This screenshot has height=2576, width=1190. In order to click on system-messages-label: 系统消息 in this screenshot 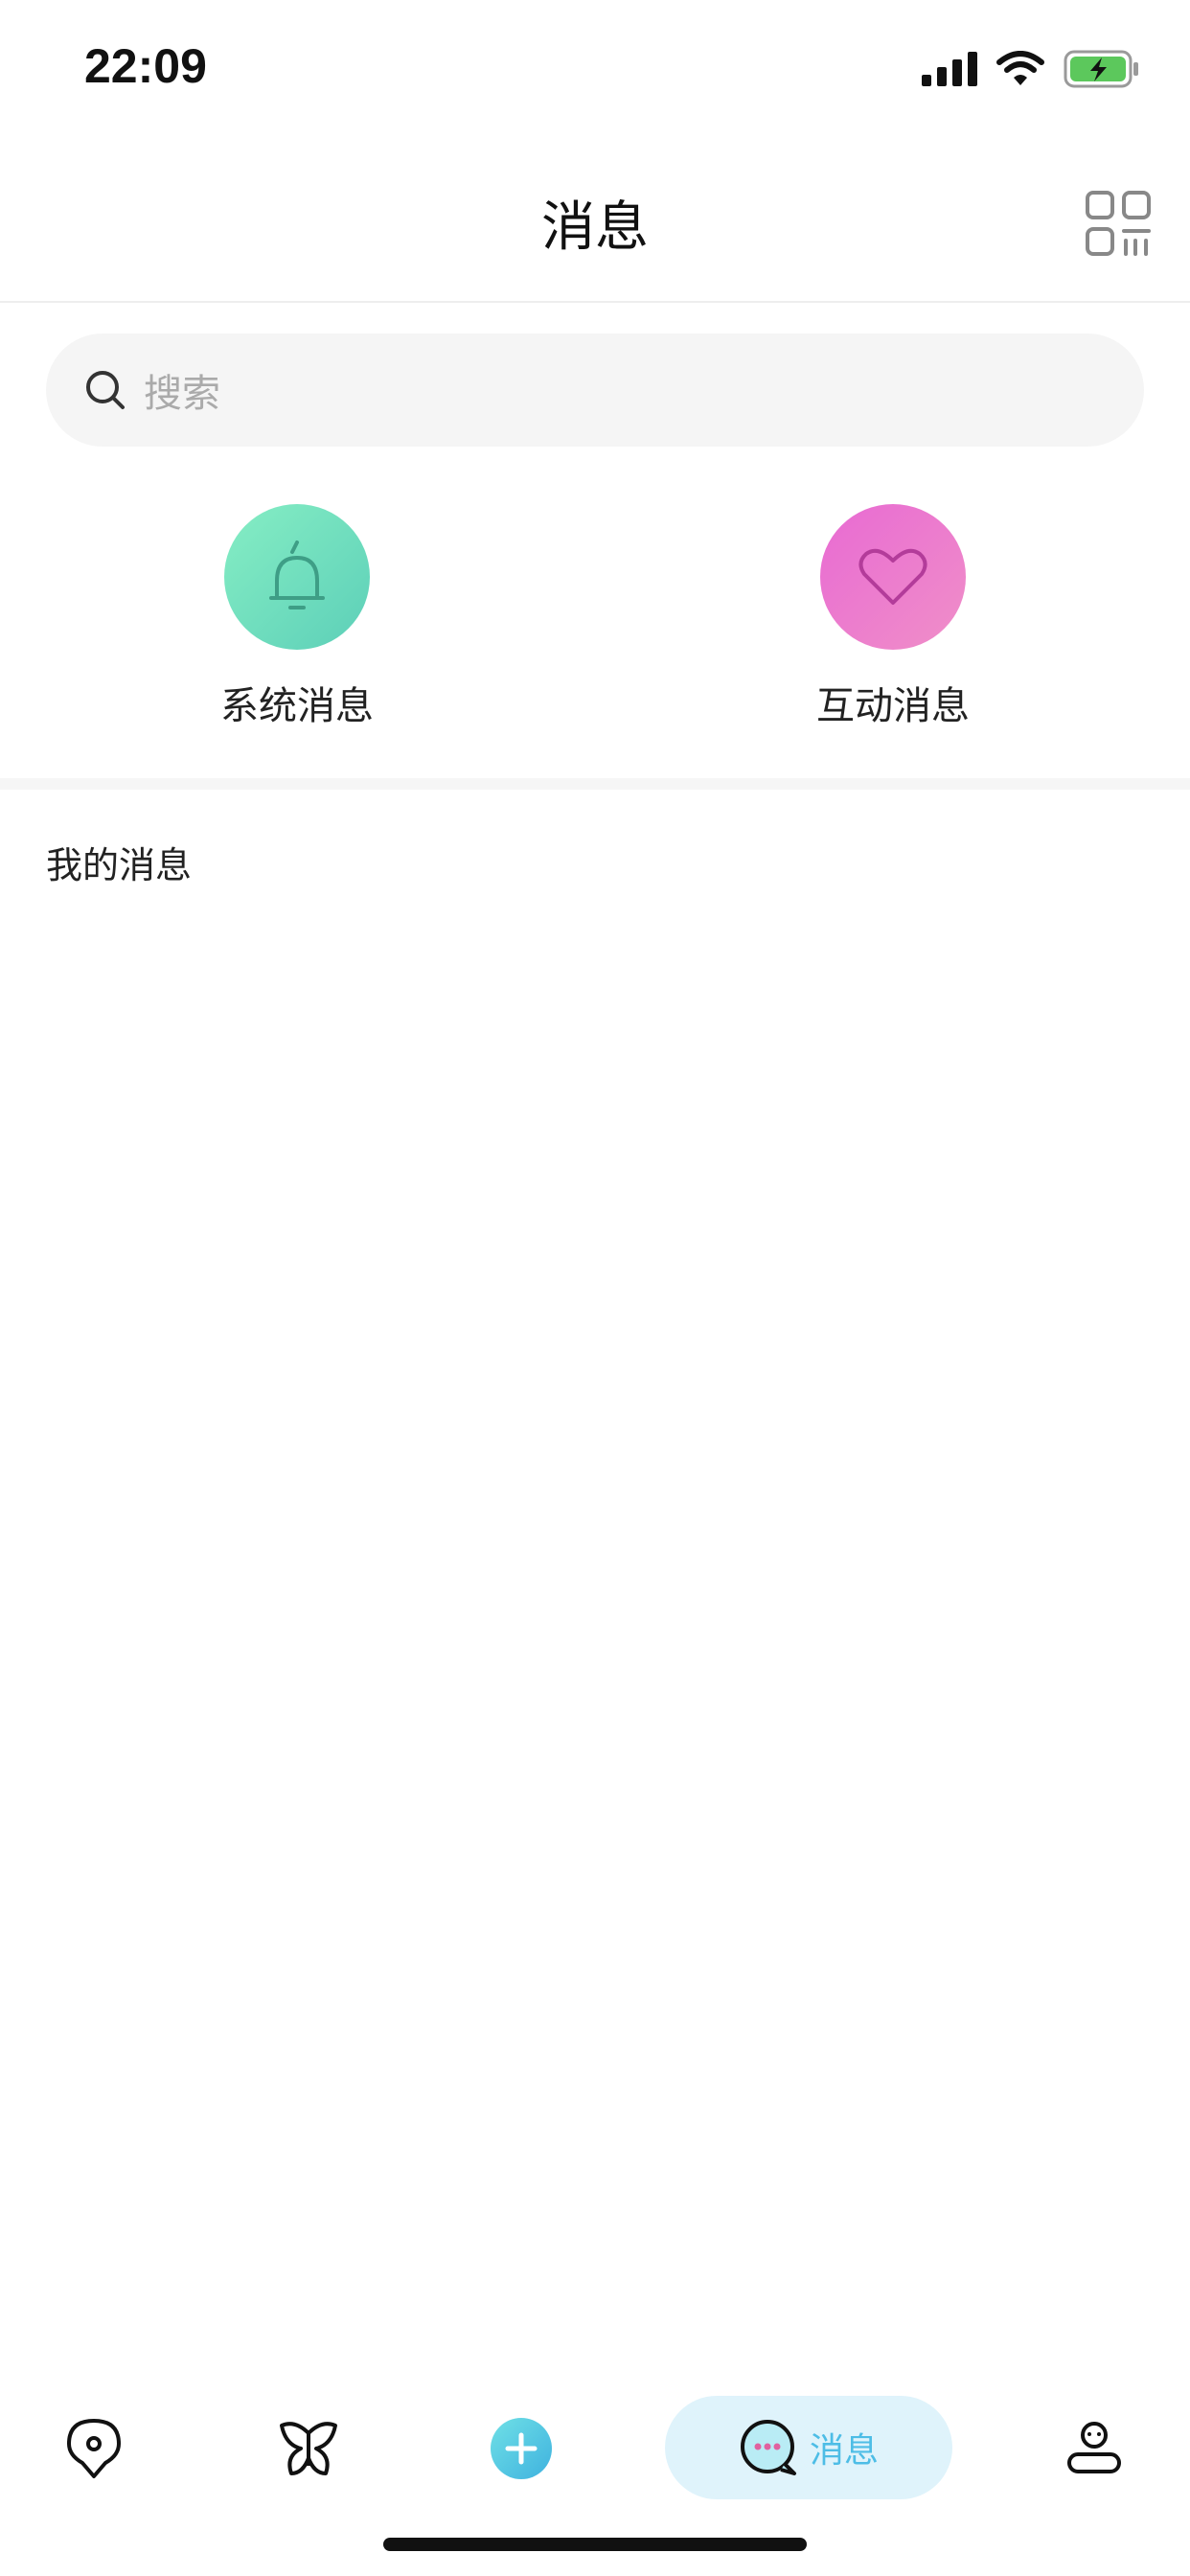, I will do `click(297, 706)`.